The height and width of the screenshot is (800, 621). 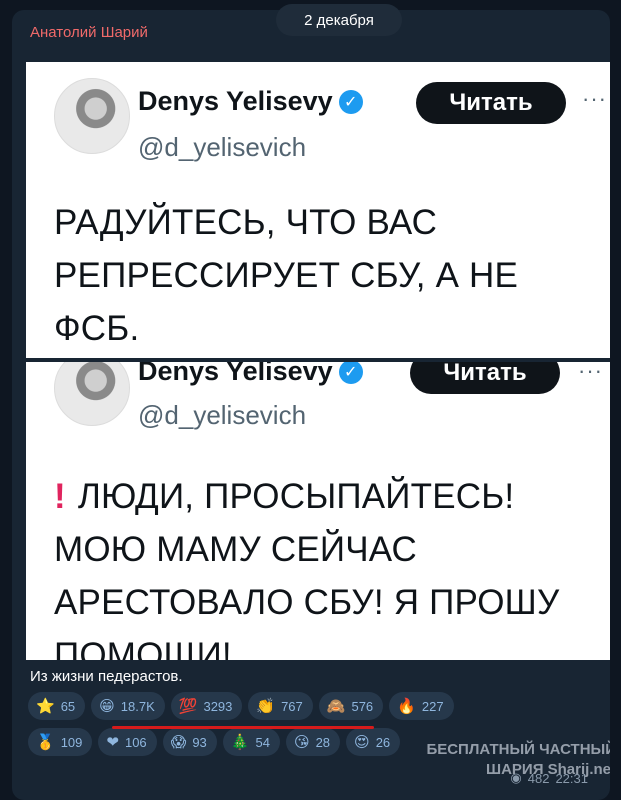 What do you see at coordinates (60, 742) in the screenshot?
I see `reaction-chip: 🥇 109` at bounding box center [60, 742].